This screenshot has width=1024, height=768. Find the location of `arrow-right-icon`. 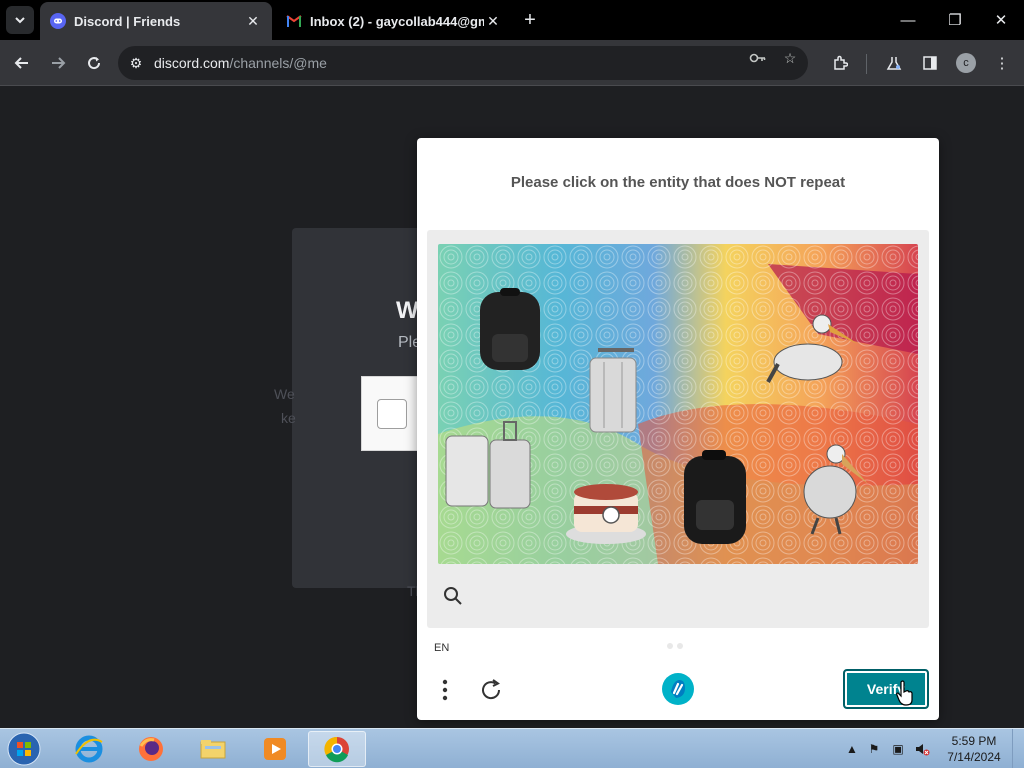

arrow-right-icon is located at coordinates (59, 63).